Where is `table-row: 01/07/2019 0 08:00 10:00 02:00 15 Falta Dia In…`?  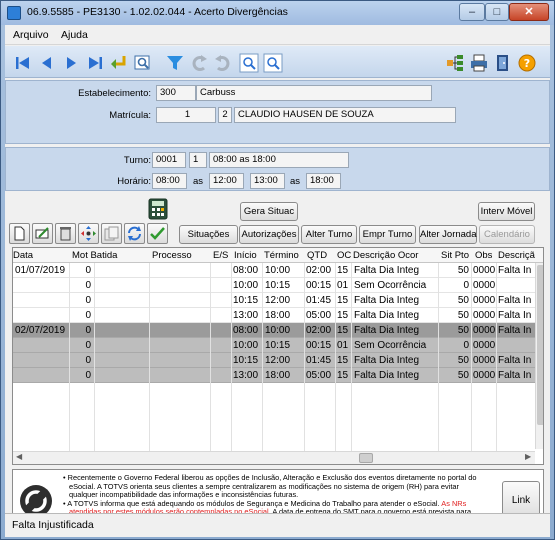 table-row: 01/07/2019 0 08:00 10:00 02:00 15 Falta Dia In… is located at coordinates (274, 270).